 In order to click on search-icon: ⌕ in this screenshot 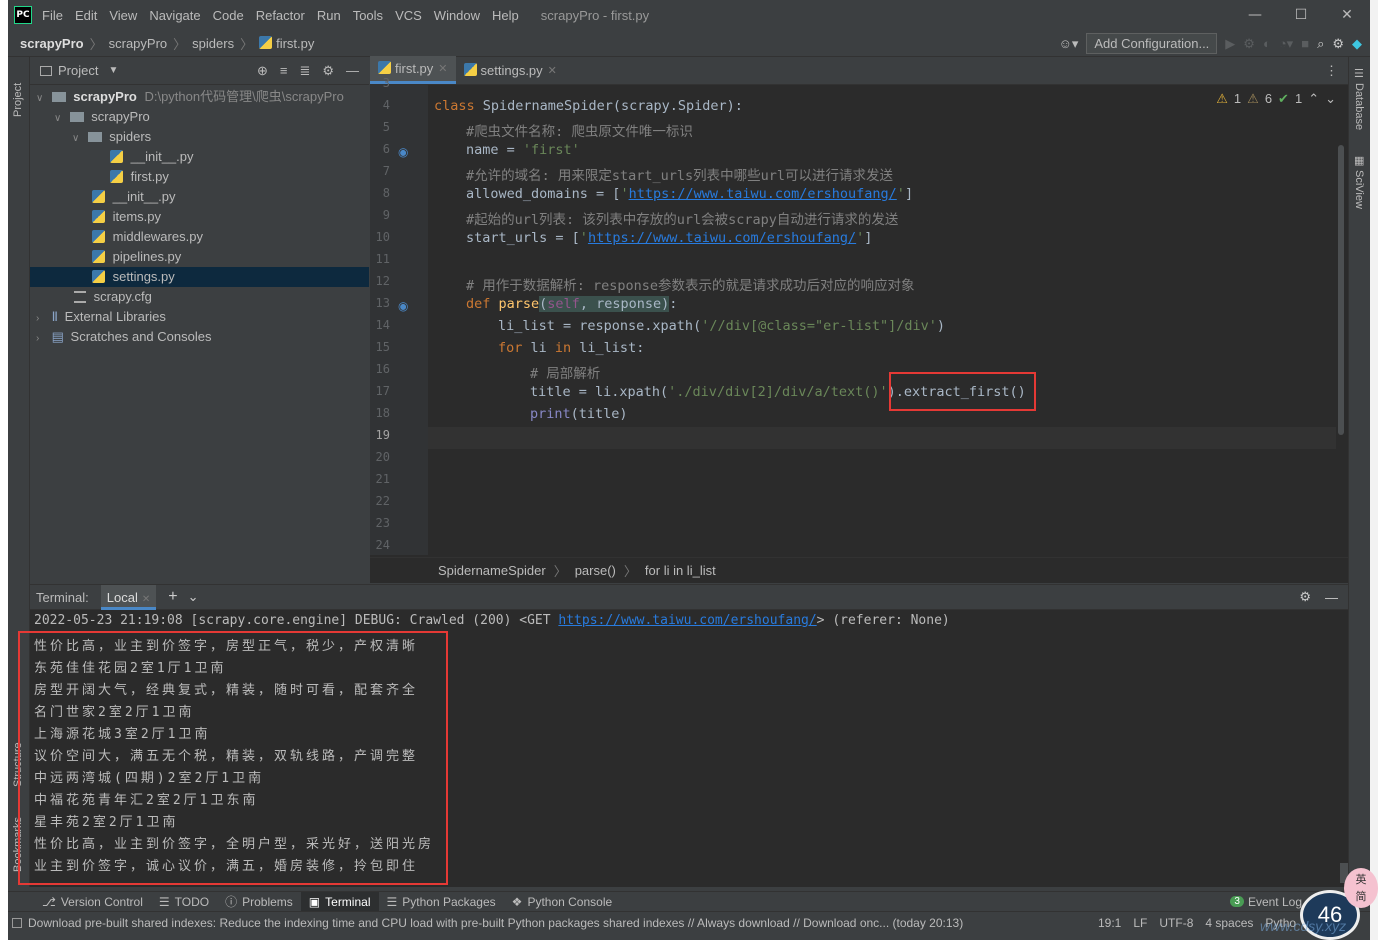, I will do `click(1320, 44)`.